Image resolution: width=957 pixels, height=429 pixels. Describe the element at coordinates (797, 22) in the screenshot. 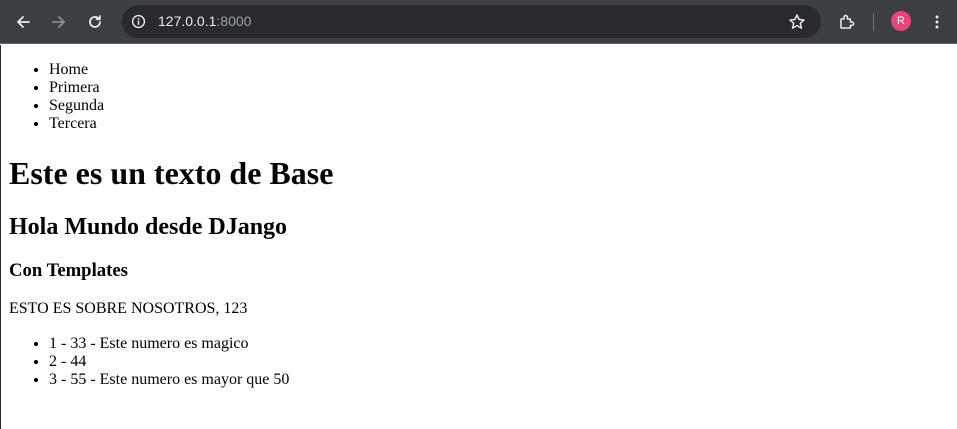

I see `star-icon` at that location.